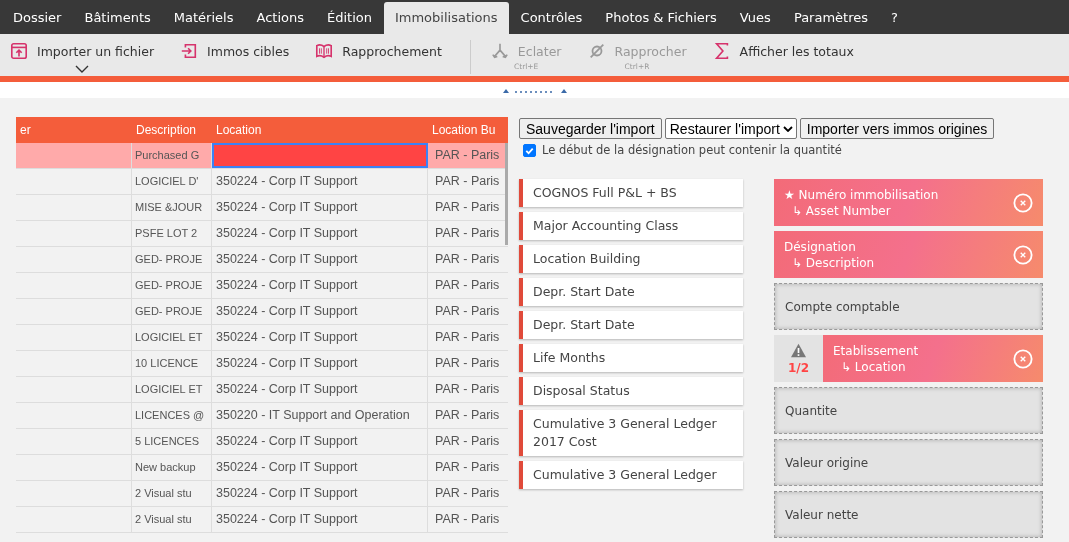 This screenshot has width=1069, height=542. Describe the element at coordinates (82, 56) in the screenshot. I see `toolbar-button: Importer un fichier` at that location.